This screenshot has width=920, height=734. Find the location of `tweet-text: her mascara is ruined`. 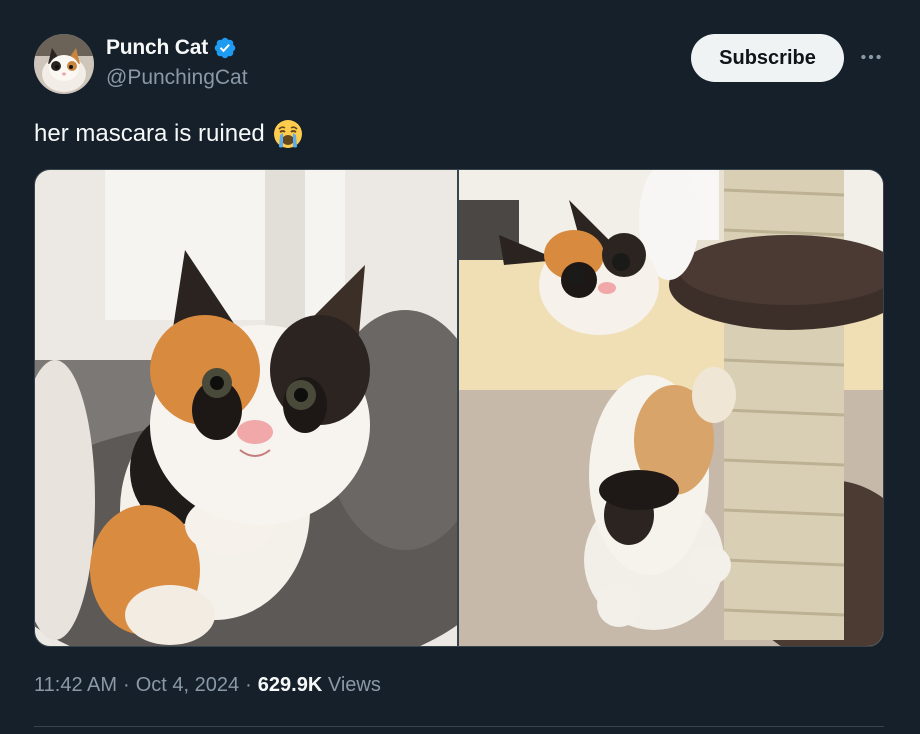

tweet-text: her mascara is ruined is located at coordinates (169, 134).